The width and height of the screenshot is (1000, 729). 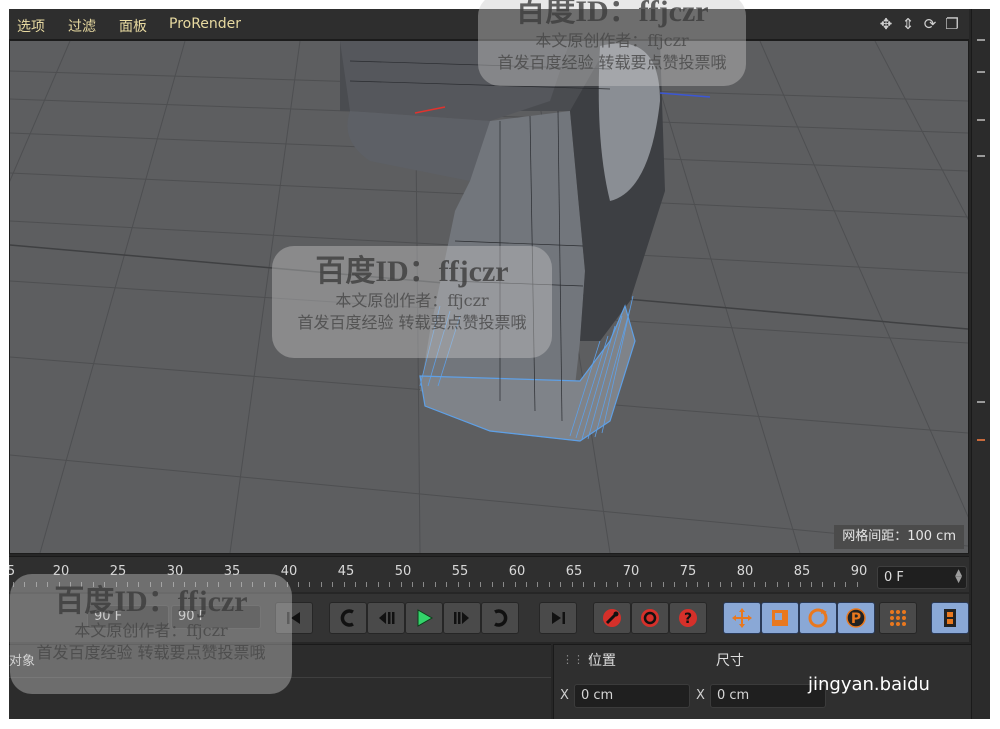 I want to click on play-icon, so click(x=425, y=618).